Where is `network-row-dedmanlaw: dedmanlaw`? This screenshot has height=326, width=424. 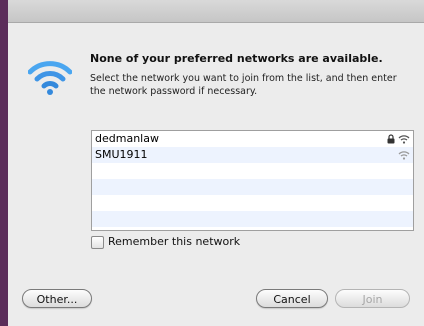
network-row-dedmanlaw: dedmanlaw is located at coordinates (252, 139).